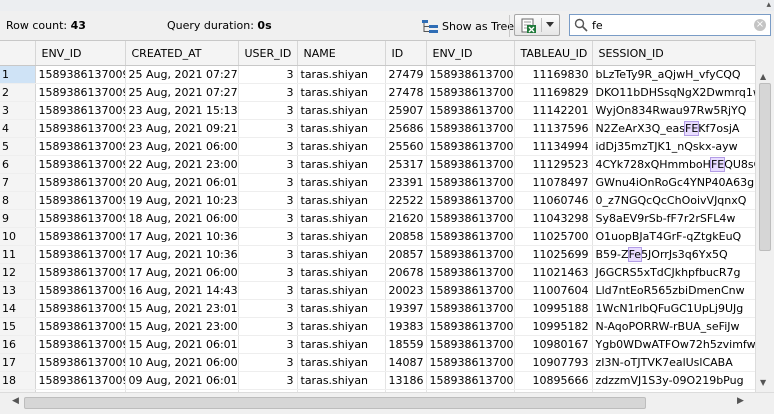  I want to click on row-number-cell: 6, so click(18, 164).